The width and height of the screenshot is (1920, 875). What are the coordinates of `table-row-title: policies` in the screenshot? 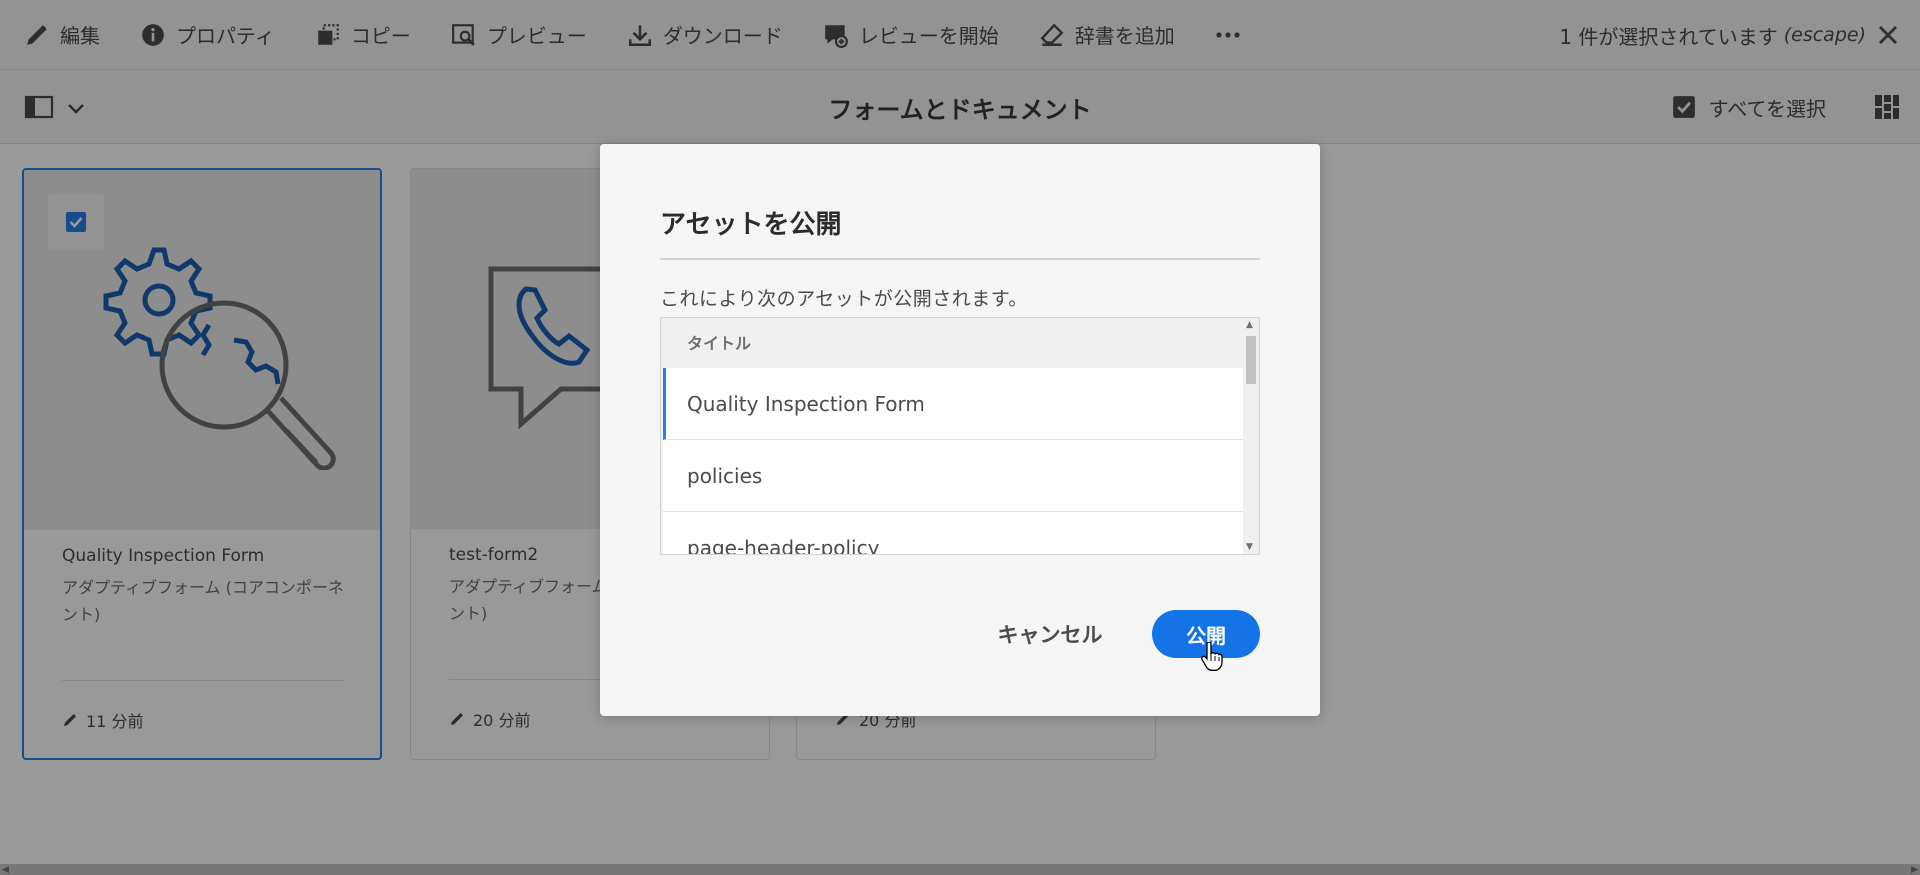 It's located at (725, 475).